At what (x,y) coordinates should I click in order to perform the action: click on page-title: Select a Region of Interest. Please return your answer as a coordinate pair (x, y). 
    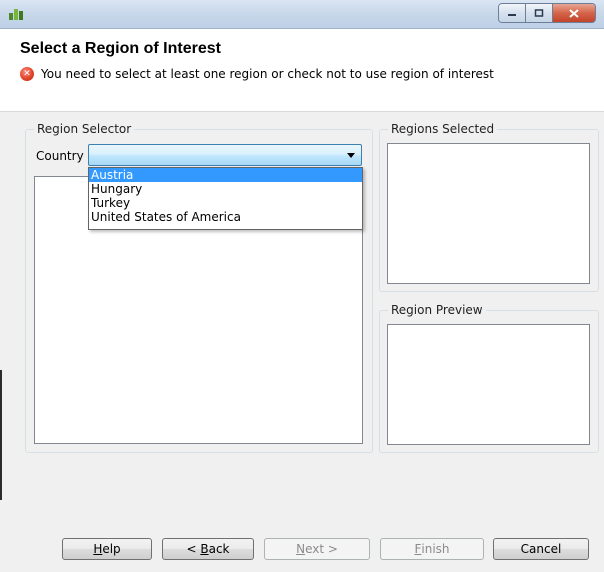
    Looking at the image, I should click on (120, 48).